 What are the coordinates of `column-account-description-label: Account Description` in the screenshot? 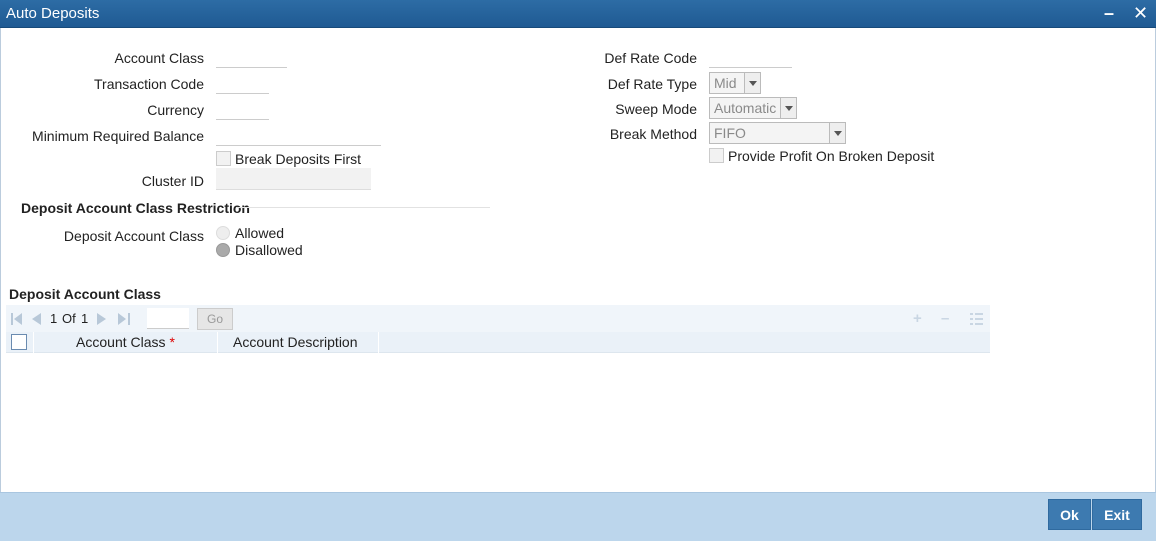 It's located at (295, 342).